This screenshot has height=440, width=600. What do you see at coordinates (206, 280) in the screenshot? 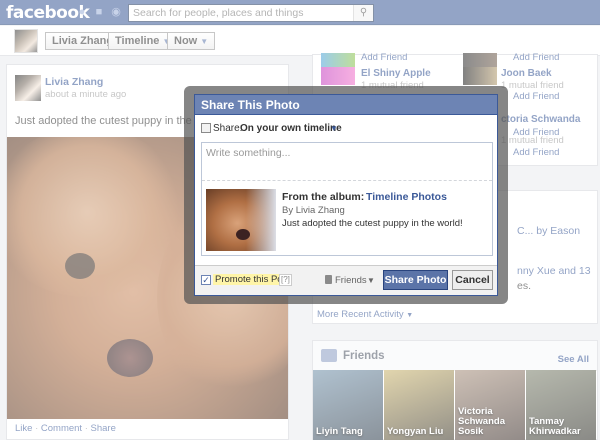
I see `promote-checkbox: ✓` at bounding box center [206, 280].